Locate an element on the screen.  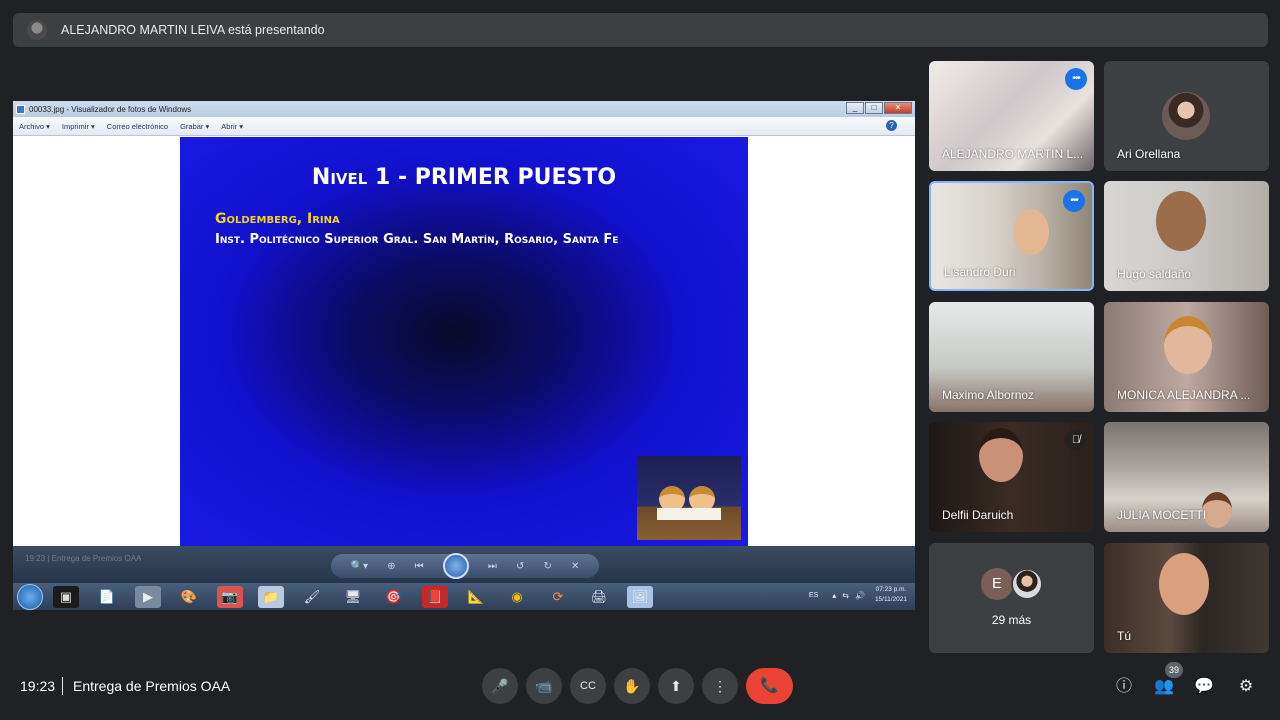
taskbar-app-icon: ▣ is located at coordinates (66, 596).